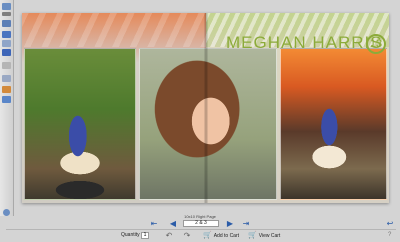 Image resolution: width=400 pixels, height=242 pixels. Describe the element at coordinates (376, 44) in the screenshot. I see `year-badge: 13` at that location.